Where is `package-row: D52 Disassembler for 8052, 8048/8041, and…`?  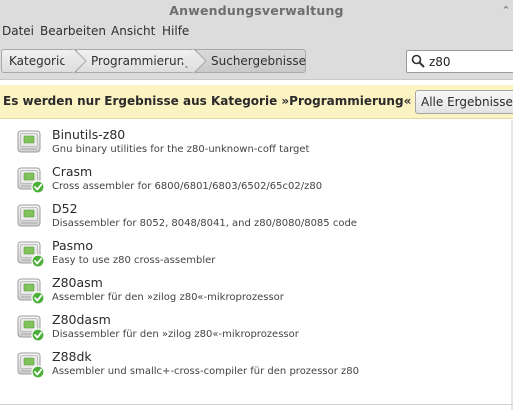 package-row: D52 Disassembler for 8052, 8048/8041, and… is located at coordinates (256, 216).